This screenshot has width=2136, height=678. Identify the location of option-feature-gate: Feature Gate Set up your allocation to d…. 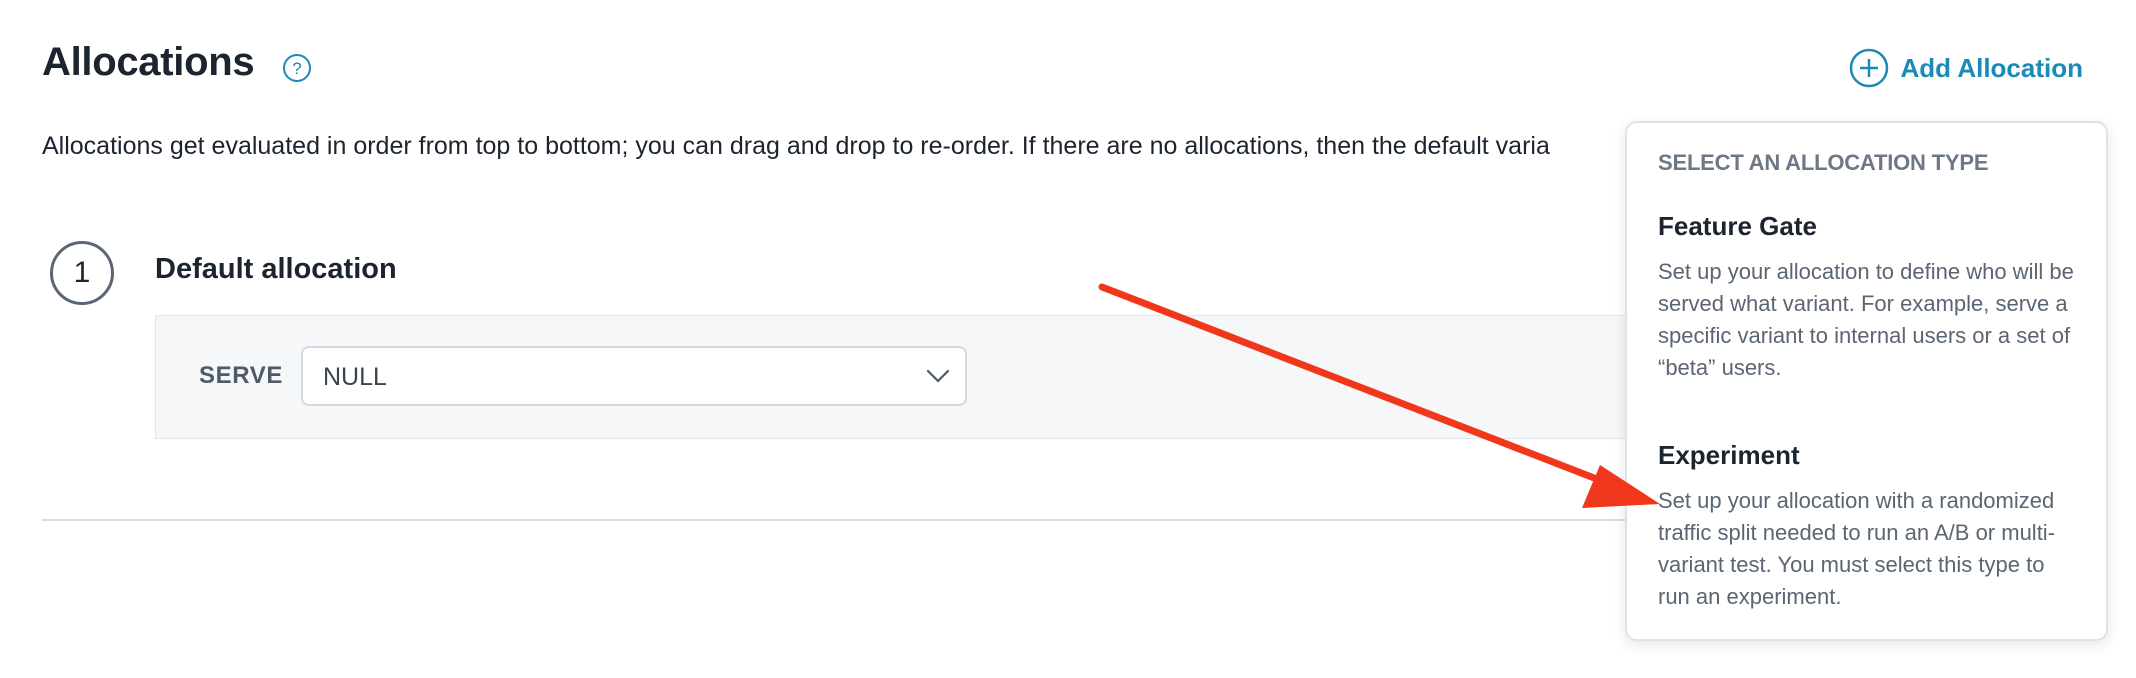
(1868, 297).